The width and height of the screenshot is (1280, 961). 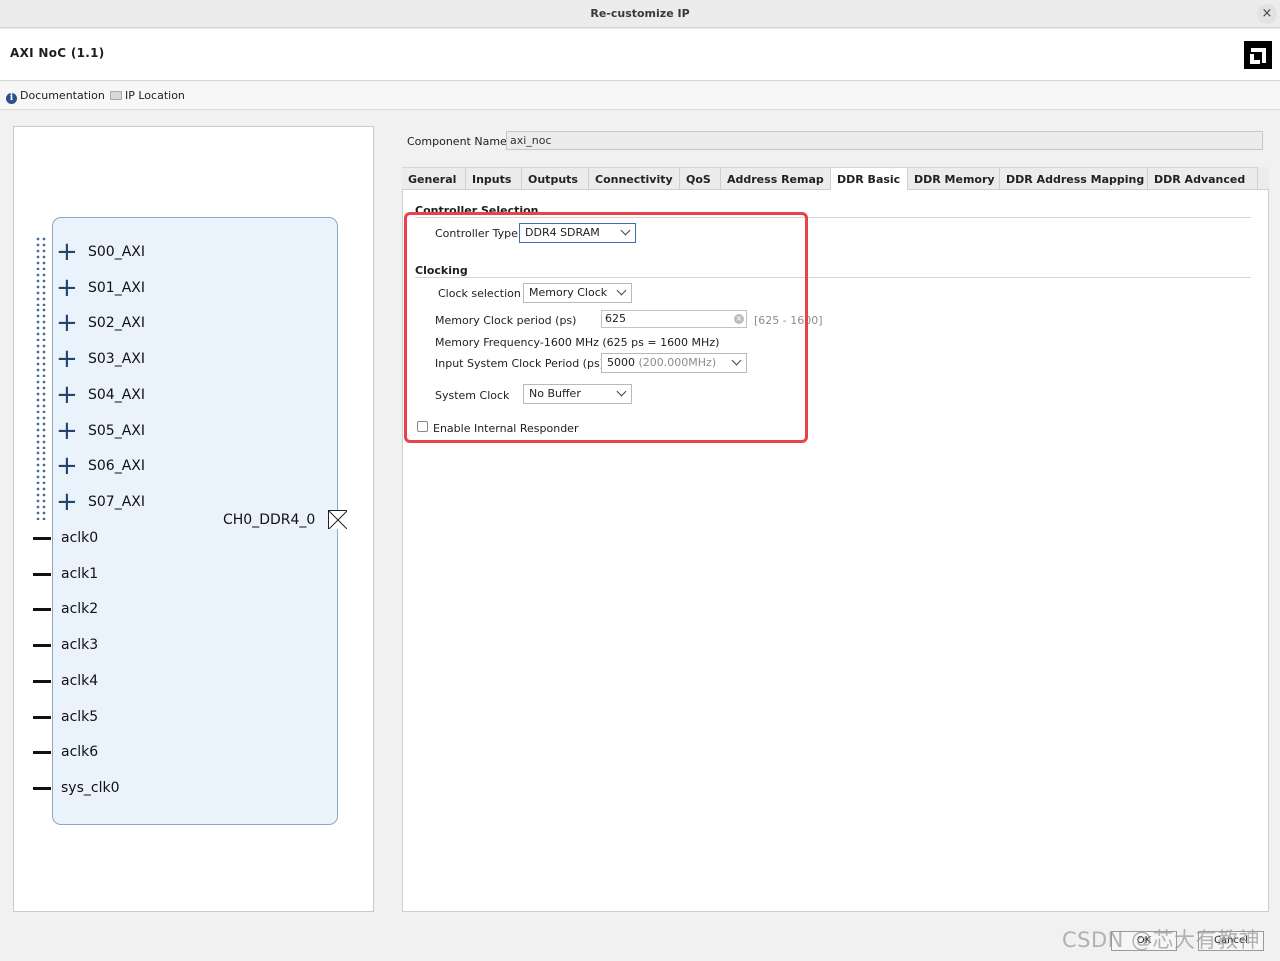 I want to click on ip-location-link: IP Location, so click(x=147, y=95).